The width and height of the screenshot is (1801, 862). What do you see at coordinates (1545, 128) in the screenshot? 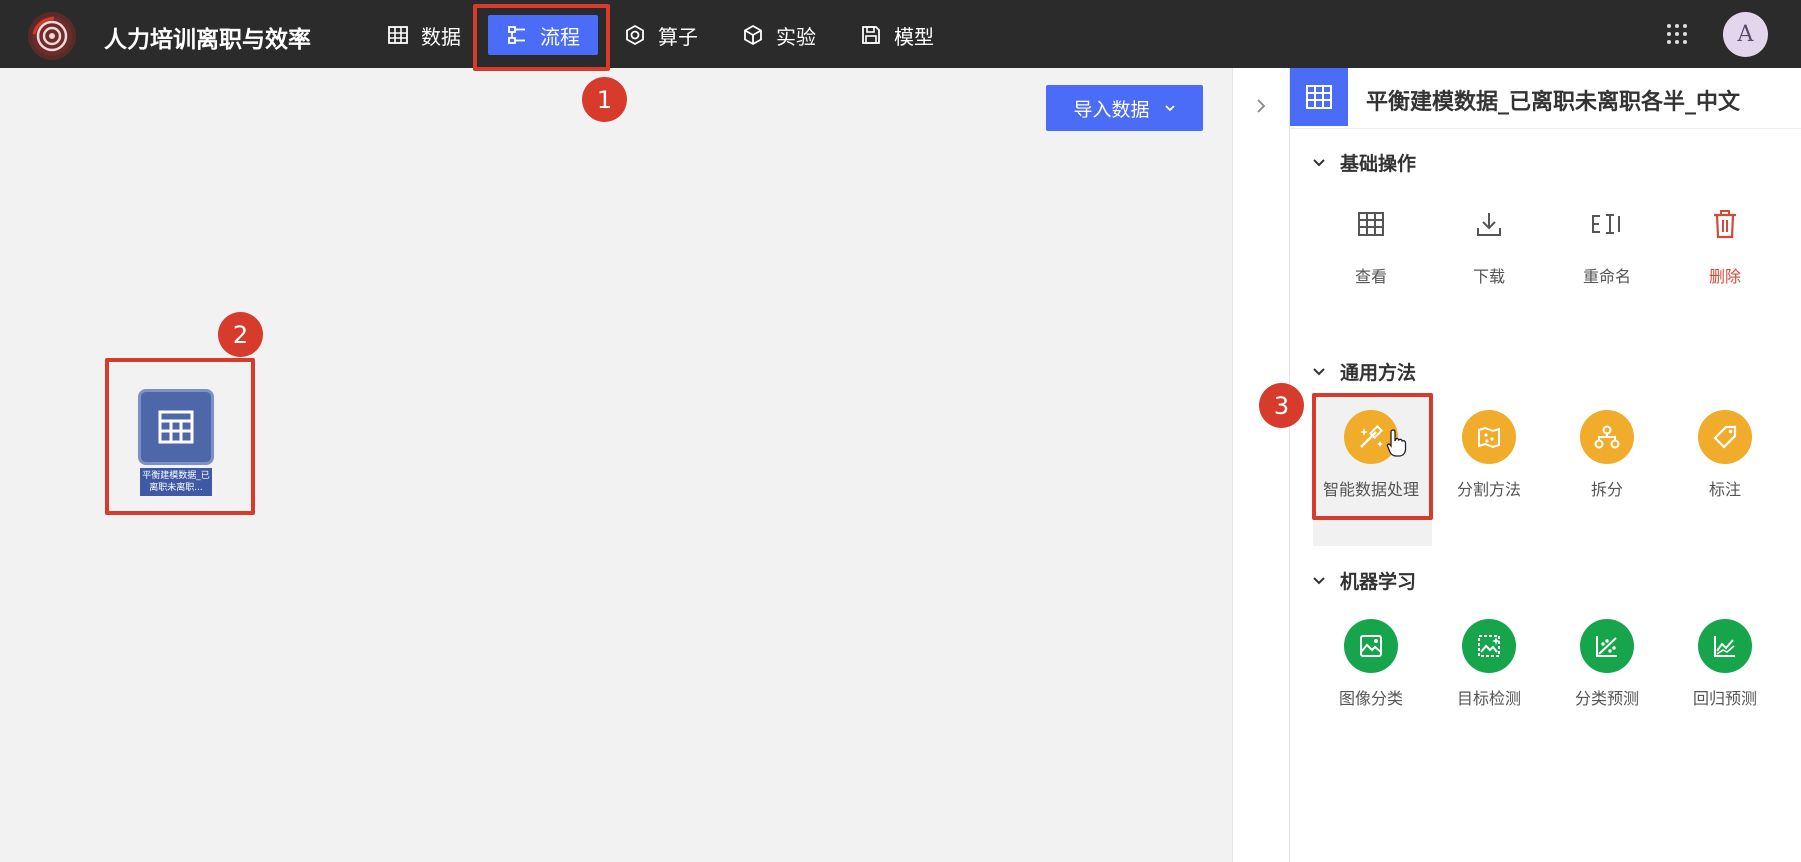
I see `panel-divider` at bounding box center [1545, 128].